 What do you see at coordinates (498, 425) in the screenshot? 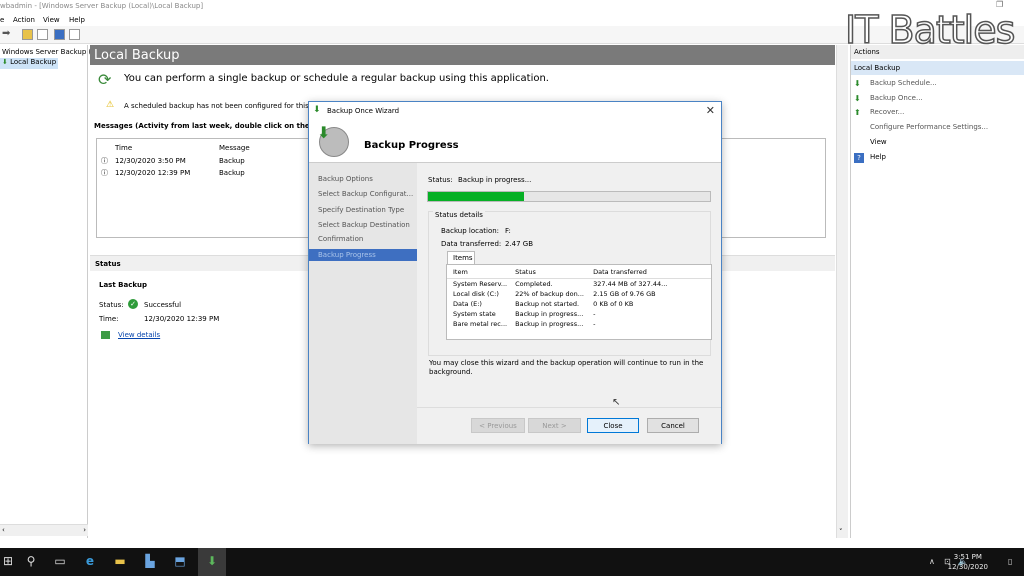
I see `previous-button: < Previous` at bounding box center [498, 425].